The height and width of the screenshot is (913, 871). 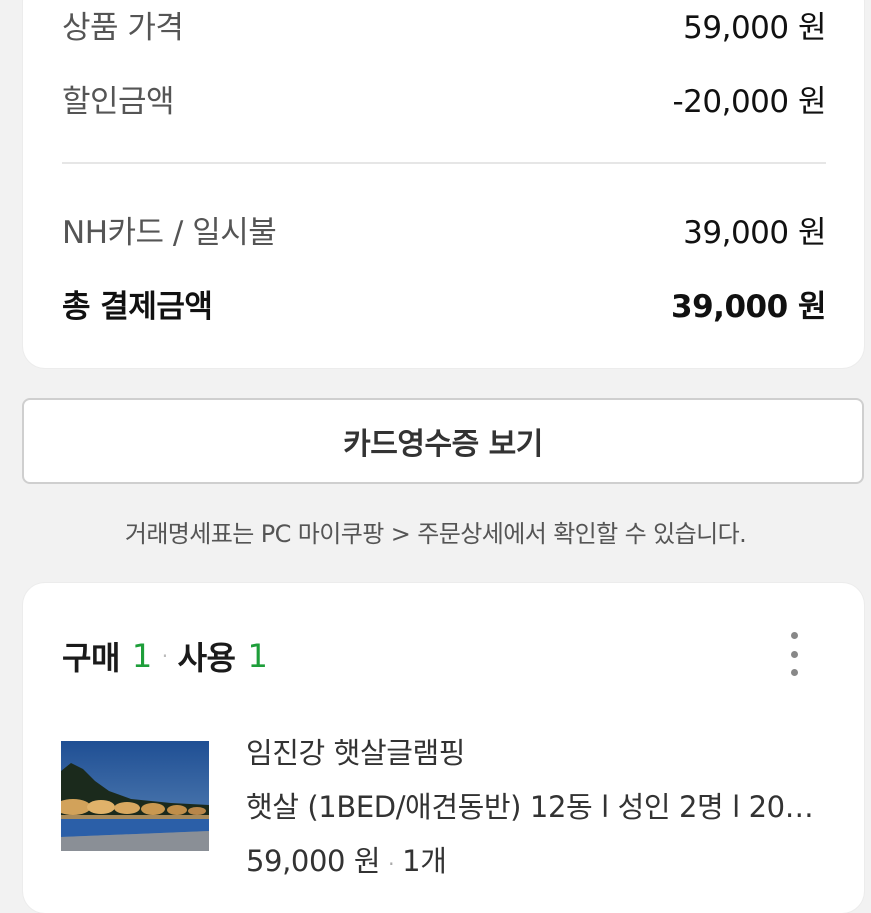 What do you see at coordinates (444, 303) in the screenshot?
I see `total-payment-row: 총 결제금액 39,000 원` at bounding box center [444, 303].